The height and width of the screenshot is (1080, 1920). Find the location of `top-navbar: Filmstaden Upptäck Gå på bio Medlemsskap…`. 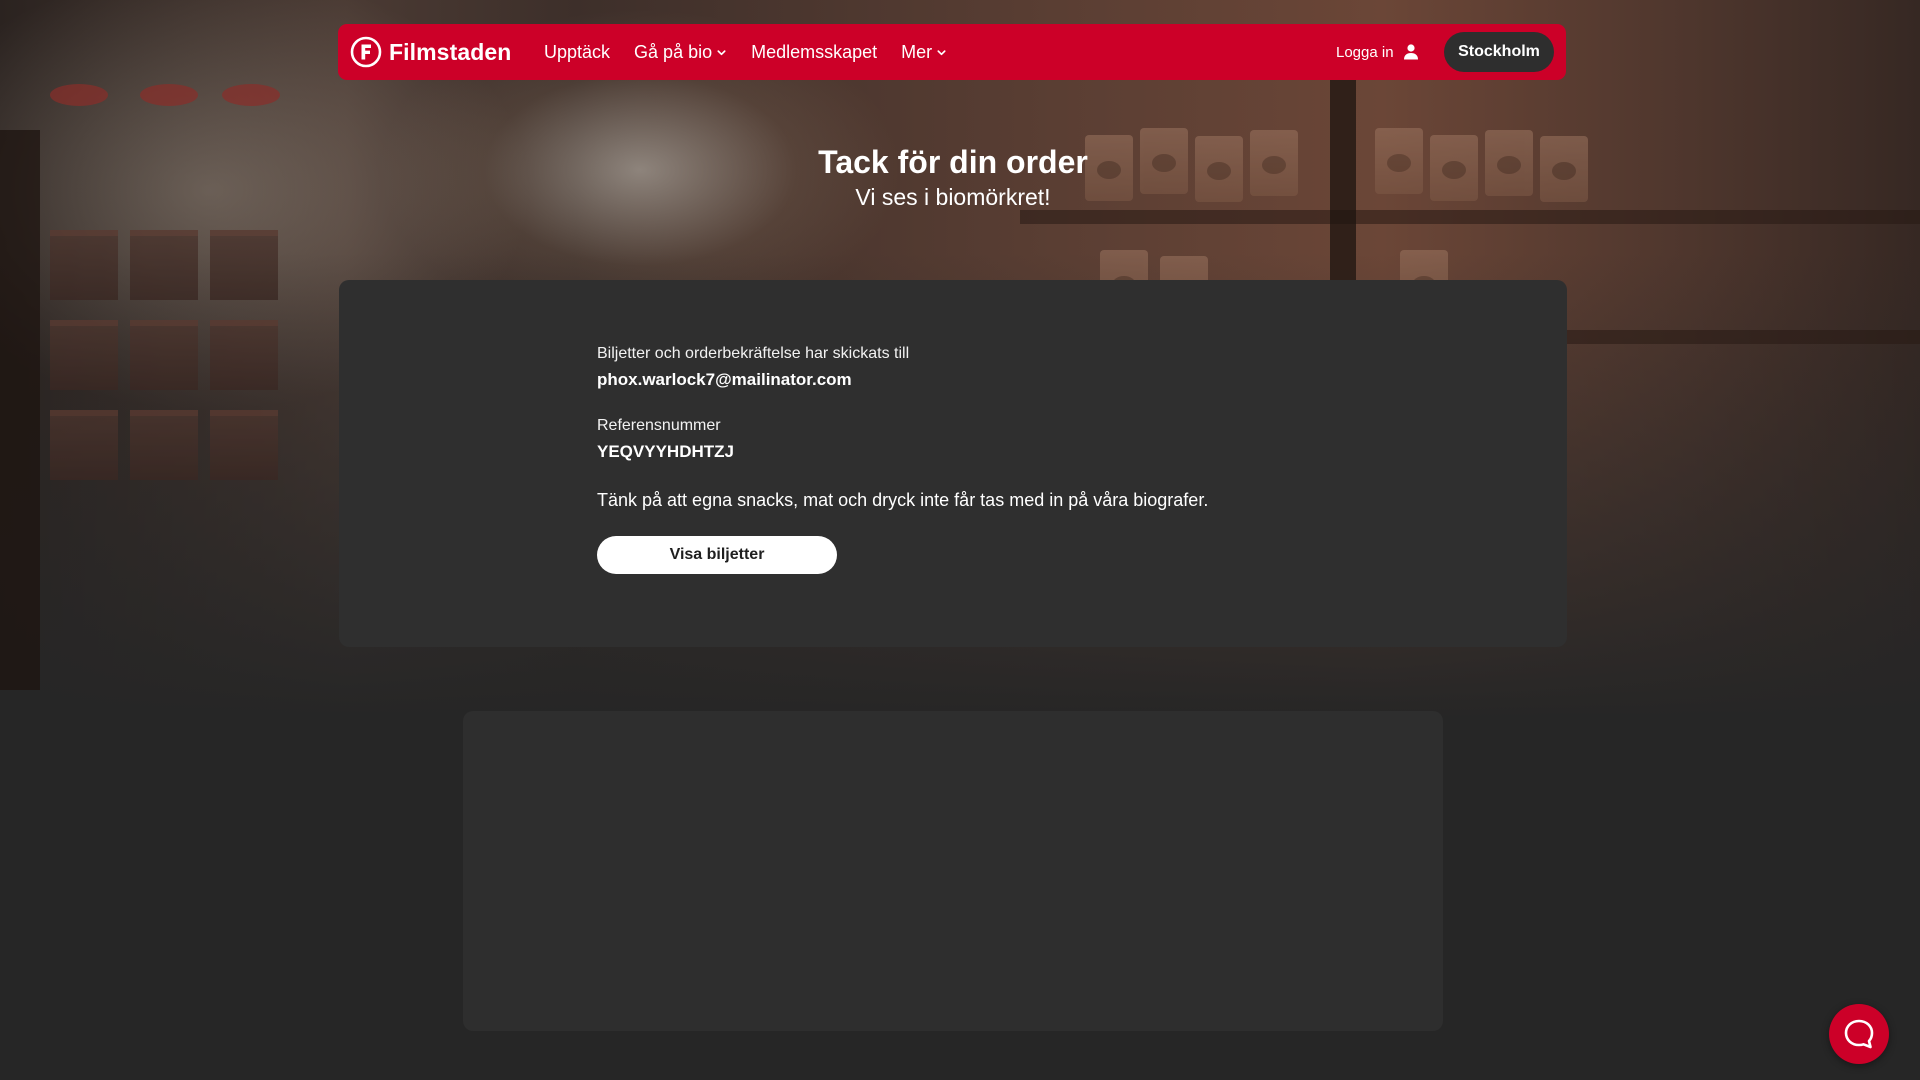

top-navbar: Filmstaden Upptäck Gå på bio Medlemsskap… is located at coordinates (952, 52).